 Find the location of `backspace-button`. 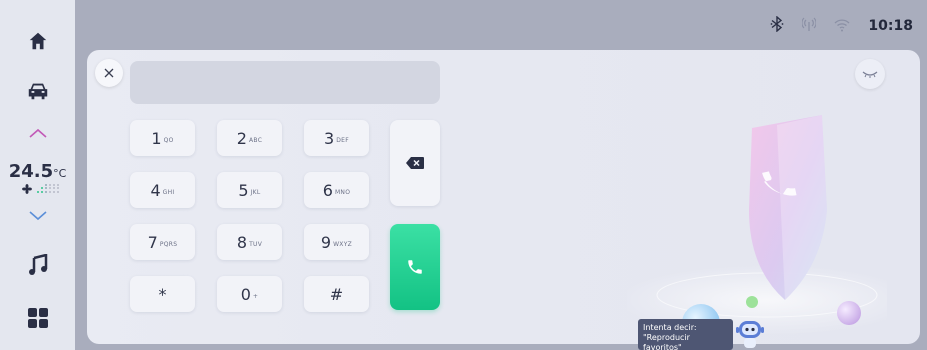

backspace-button is located at coordinates (415, 163).